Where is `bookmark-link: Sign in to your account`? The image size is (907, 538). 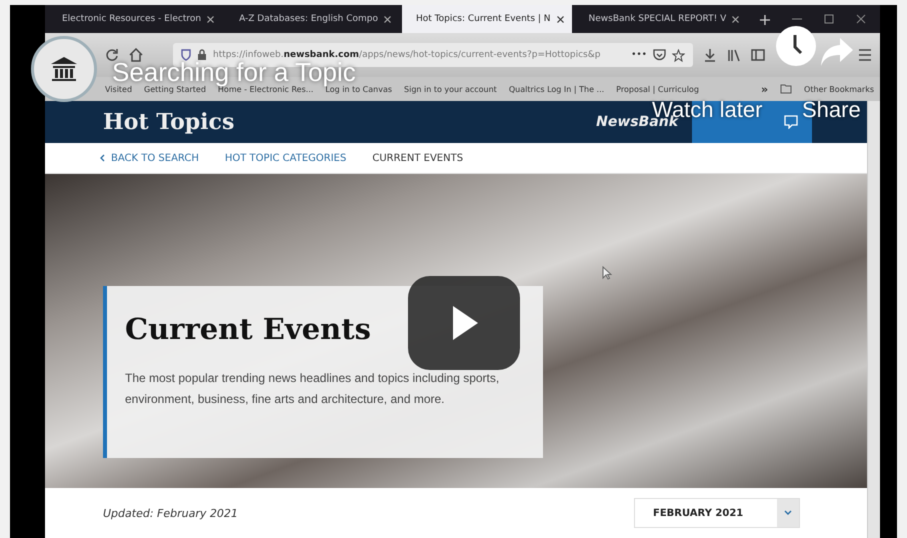
bookmark-link: Sign in to your account is located at coordinates (450, 89).